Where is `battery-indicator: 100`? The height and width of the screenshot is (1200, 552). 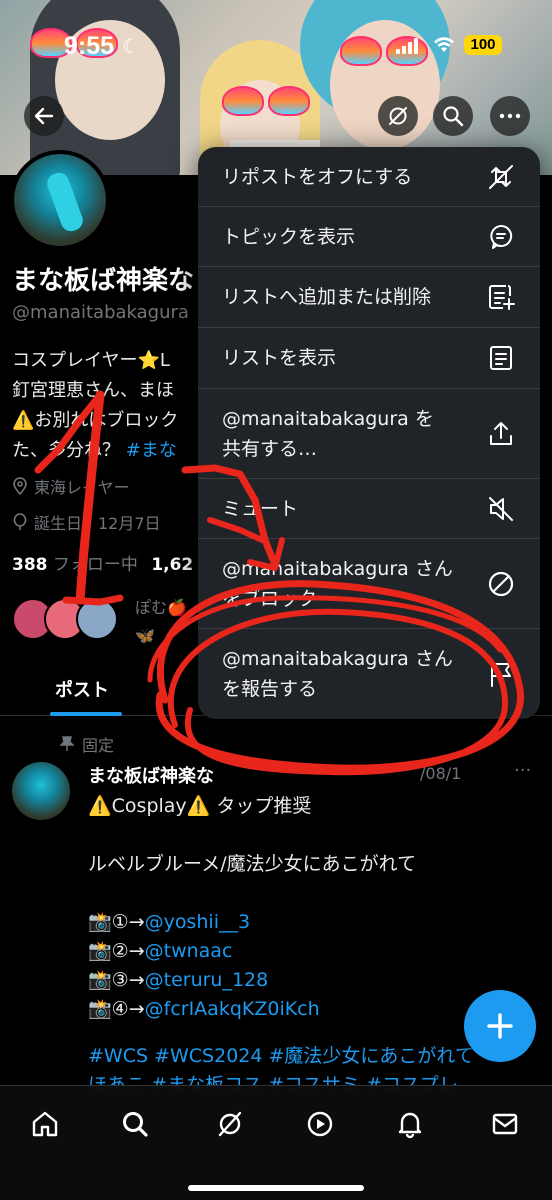 battery-indicator: 100 is located at coordinates (483, 45).